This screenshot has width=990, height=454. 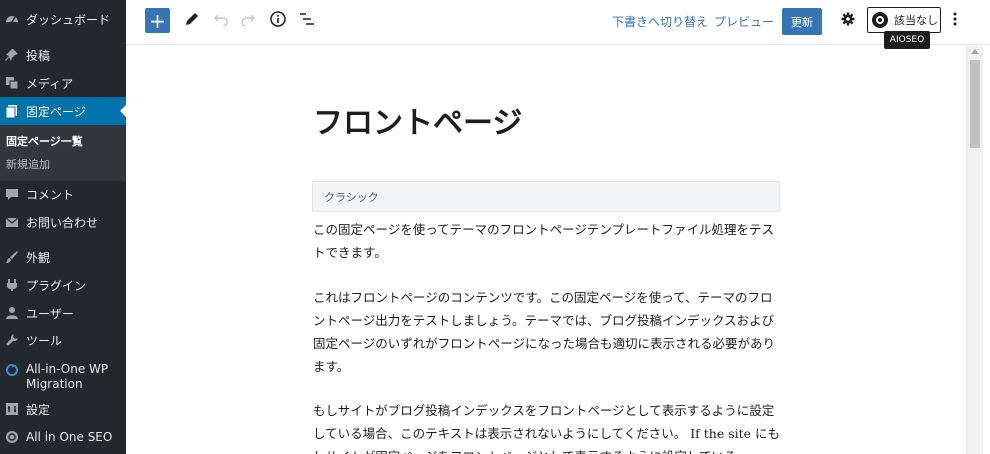 I want to click on details-button, so click(x=278, y=21).